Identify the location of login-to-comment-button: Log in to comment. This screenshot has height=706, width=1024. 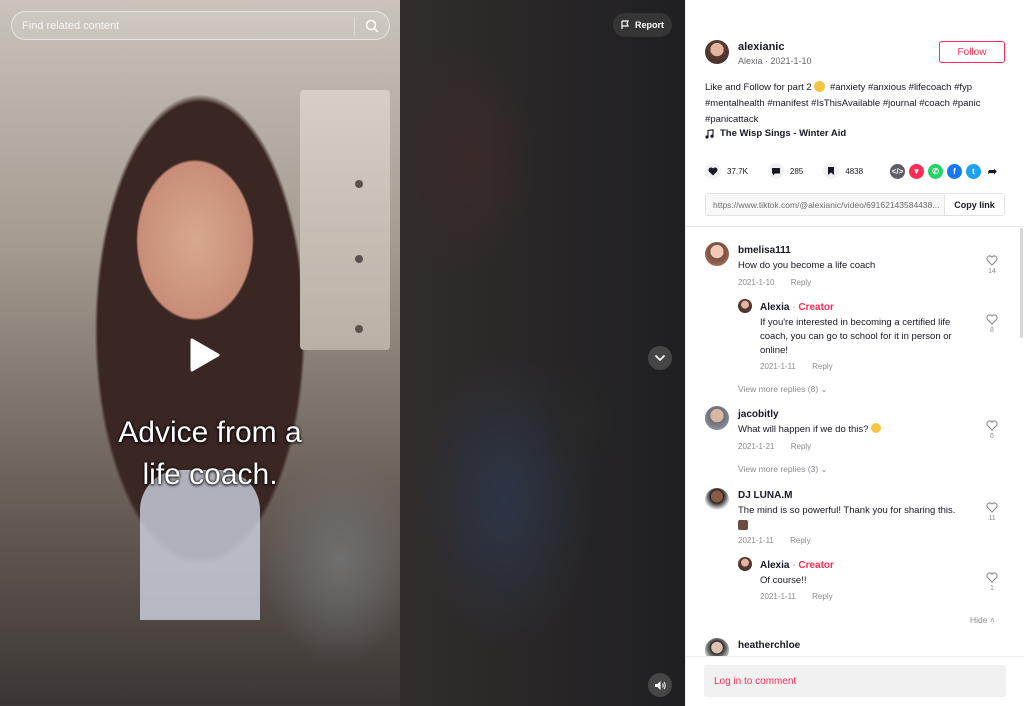
(855, 681).